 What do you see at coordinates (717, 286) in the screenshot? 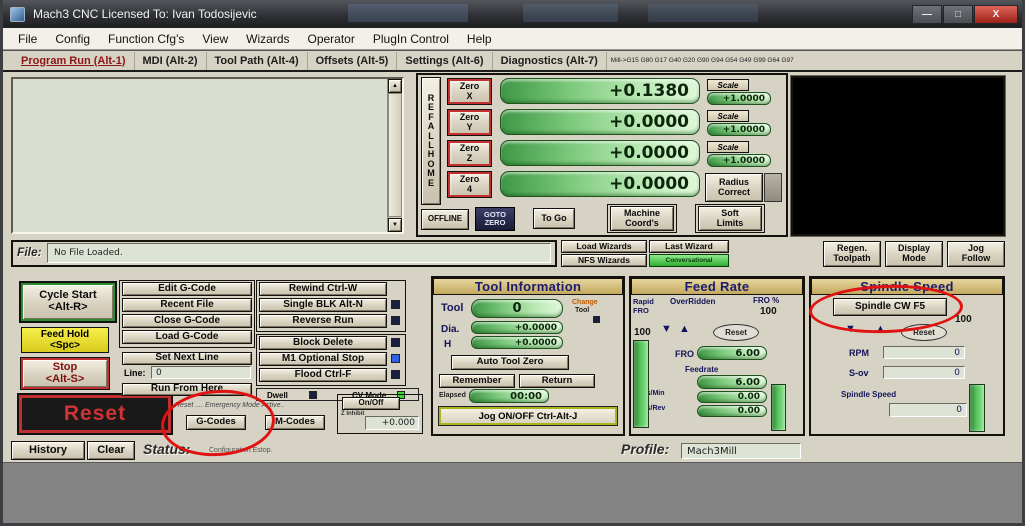
I see `feed-rate-header: Feed Rate` at bounding box center [717, 286].